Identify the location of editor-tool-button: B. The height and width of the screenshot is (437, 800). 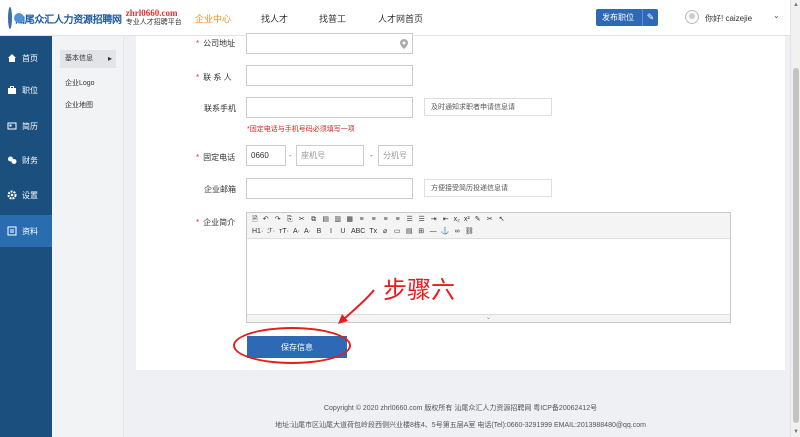
(319, 232).